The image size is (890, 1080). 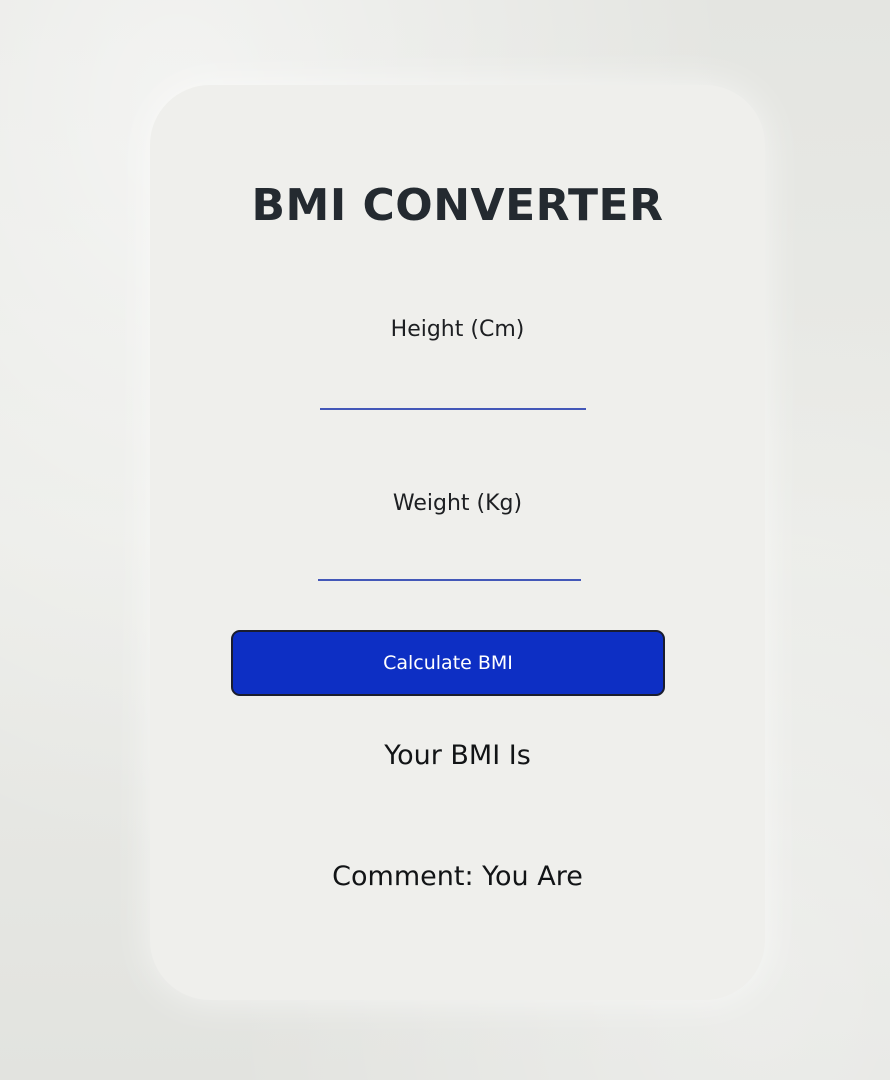 I want to click on bmi-result-text: Your BMI Is, so click(x=457, y=755).